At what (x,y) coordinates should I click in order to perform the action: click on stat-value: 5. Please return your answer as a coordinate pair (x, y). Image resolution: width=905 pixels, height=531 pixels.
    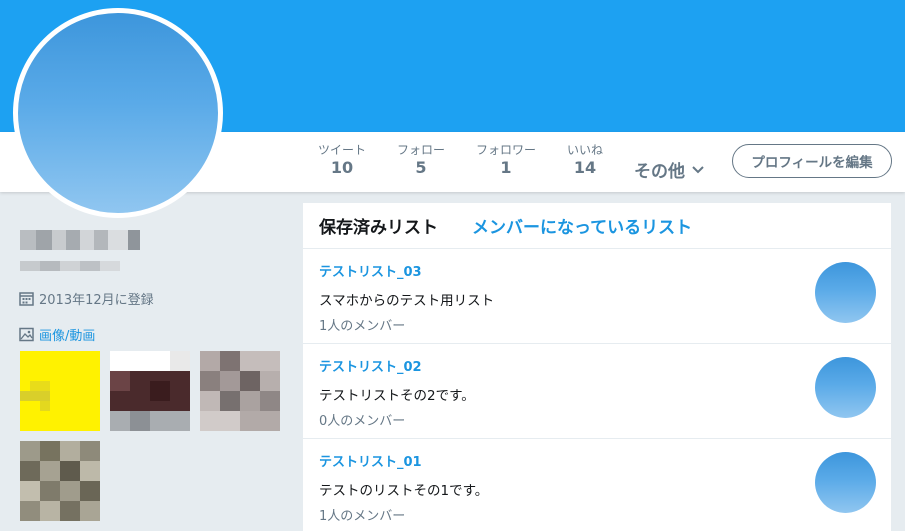
    Looking at the image, I should click on (421, 167).